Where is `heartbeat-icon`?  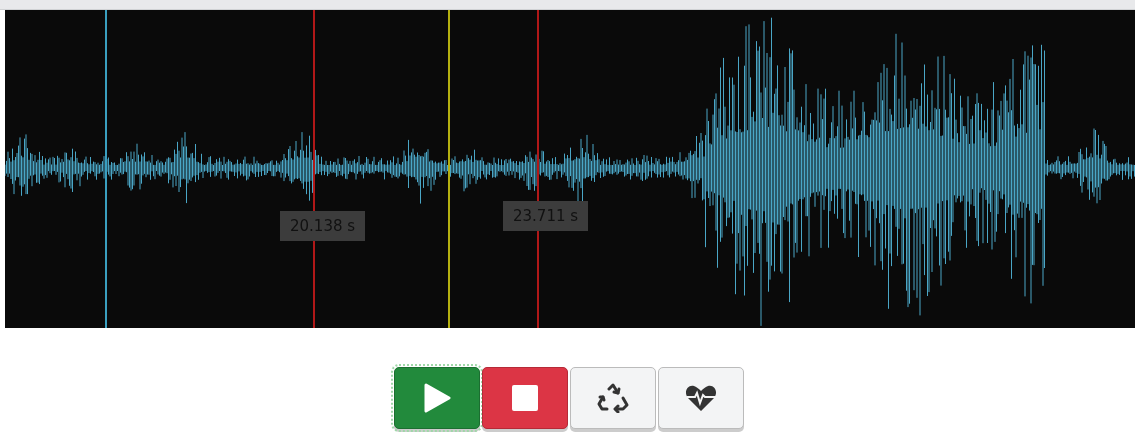 heartbeat-icon is located at coordinates (701, 398).